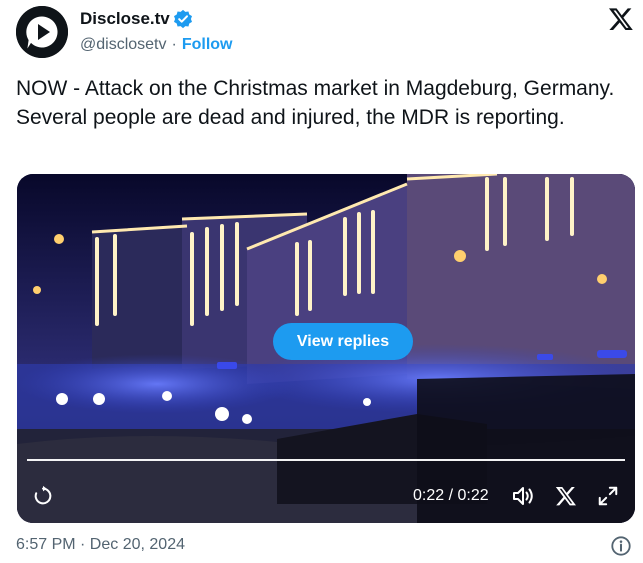 The height and width of the screenshot is (563, 643). I want to click on fullscreen-icon, so click(608, 496).